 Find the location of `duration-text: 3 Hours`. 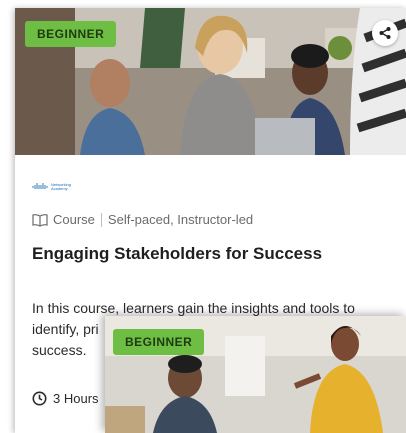

duration-text: 3 Hours is located at coordinates (76, 398).